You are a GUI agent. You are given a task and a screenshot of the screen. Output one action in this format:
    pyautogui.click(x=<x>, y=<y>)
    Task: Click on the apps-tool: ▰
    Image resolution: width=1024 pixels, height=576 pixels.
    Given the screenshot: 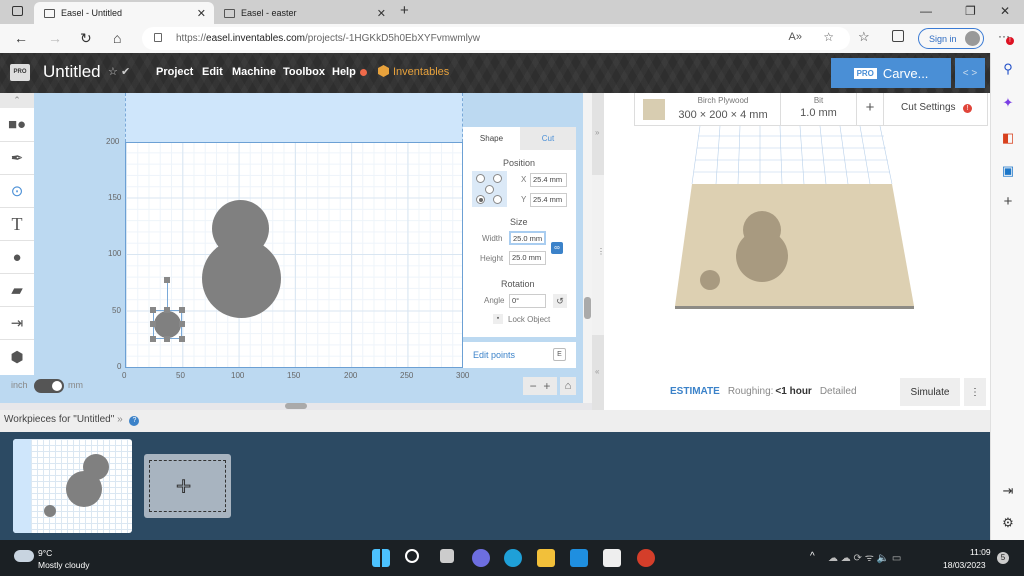 What is the action you would take?
    pyautogui.click(x=17, y=290)
    